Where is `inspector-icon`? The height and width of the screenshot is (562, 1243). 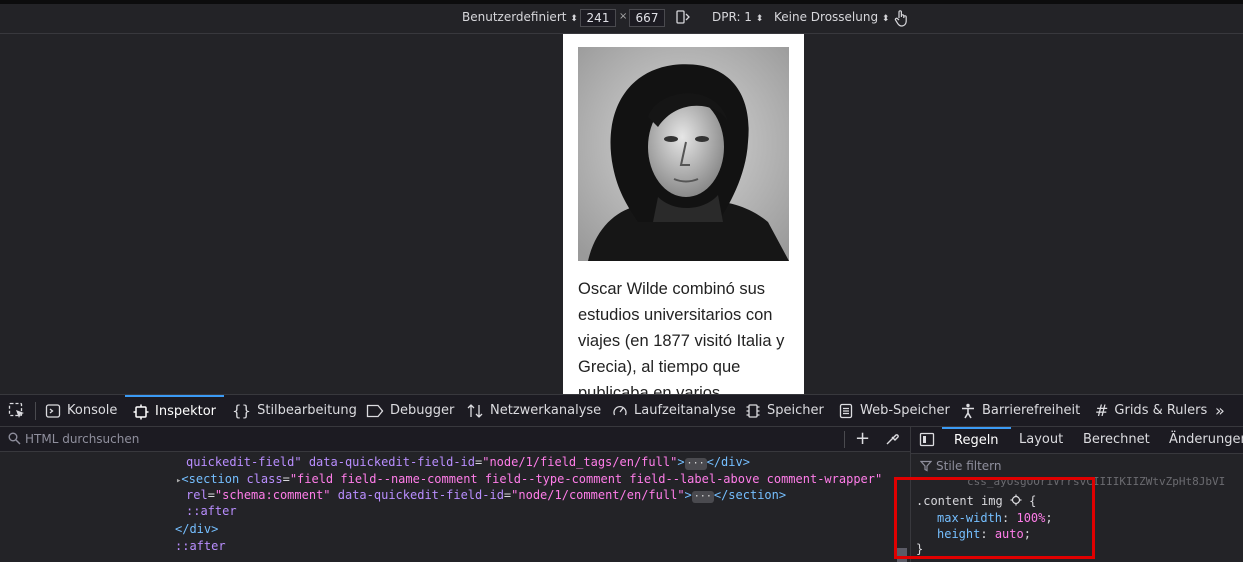 inspector-icon is located at coordinates (141, 411).